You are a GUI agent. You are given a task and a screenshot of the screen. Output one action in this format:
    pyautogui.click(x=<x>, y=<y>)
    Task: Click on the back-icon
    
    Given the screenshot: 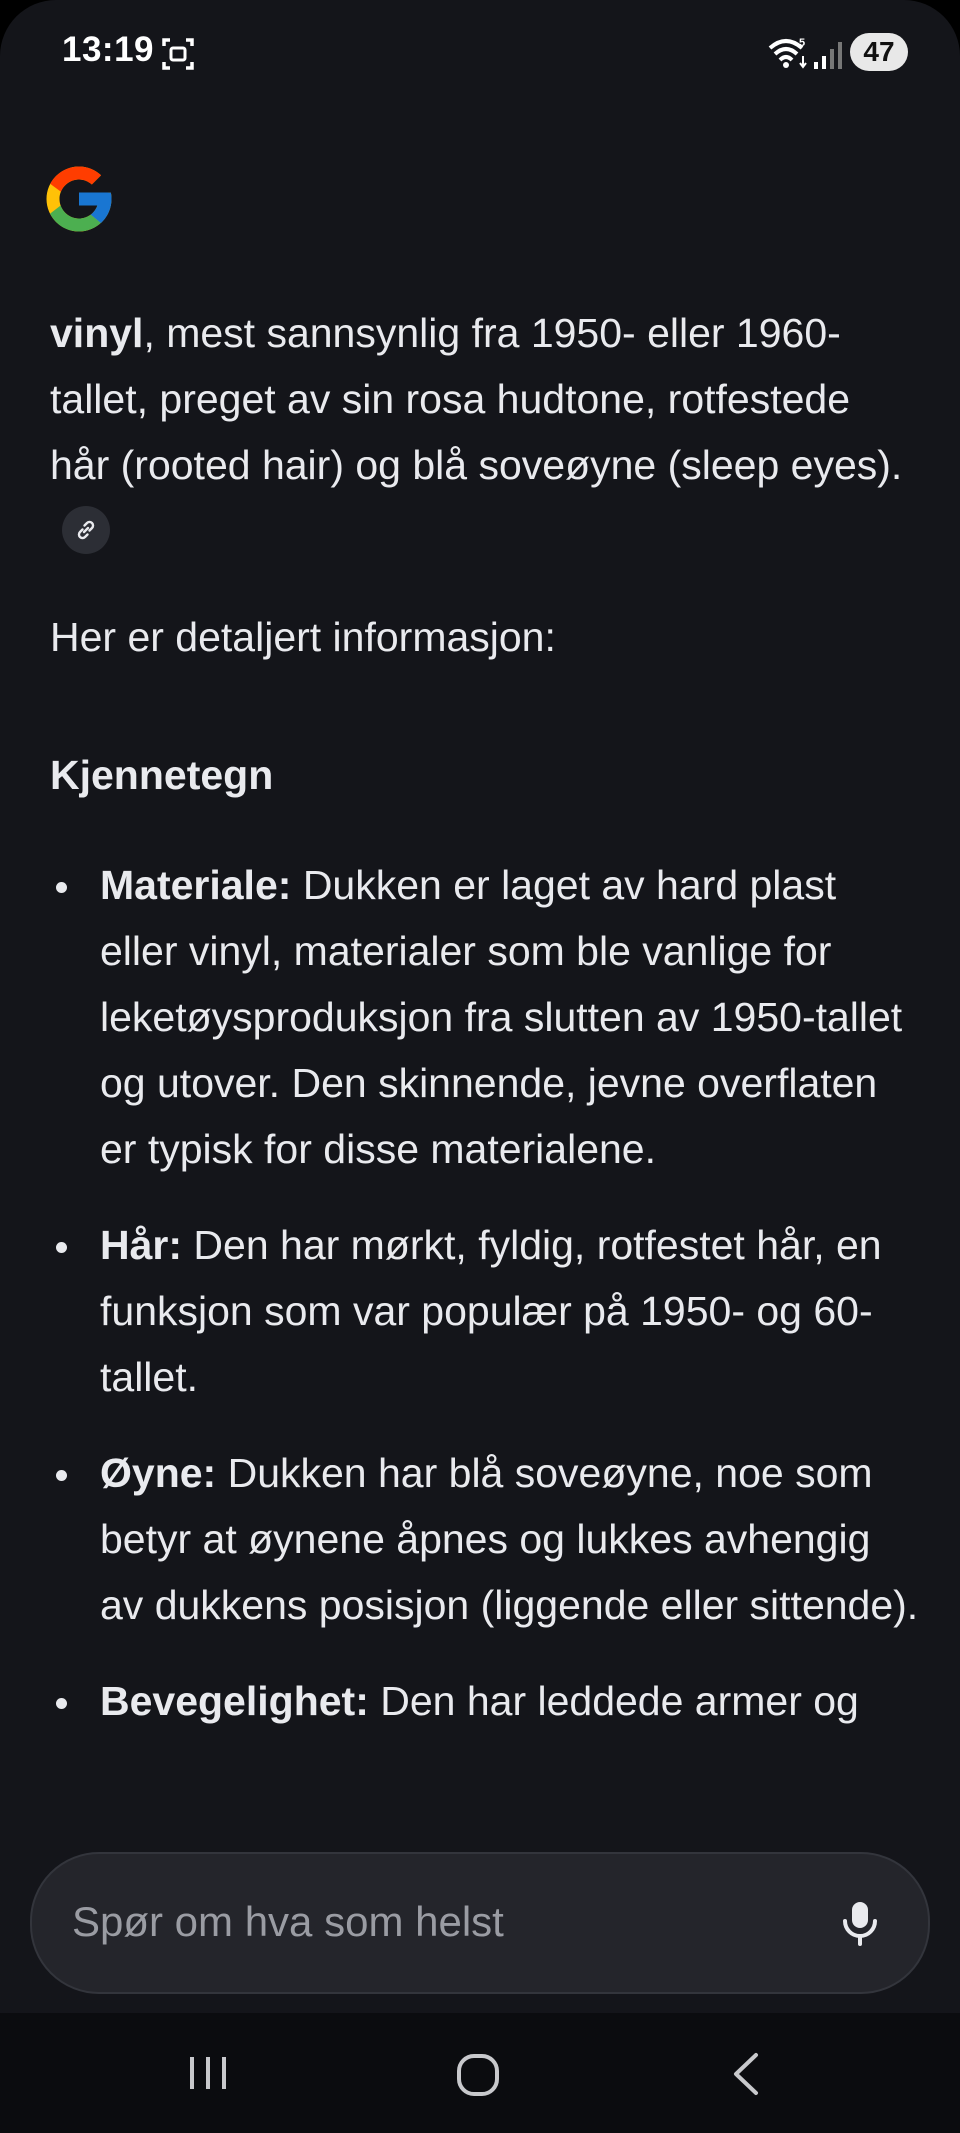 What is the action you would take?
    pyautogui.click(x=746, y=2074)
    